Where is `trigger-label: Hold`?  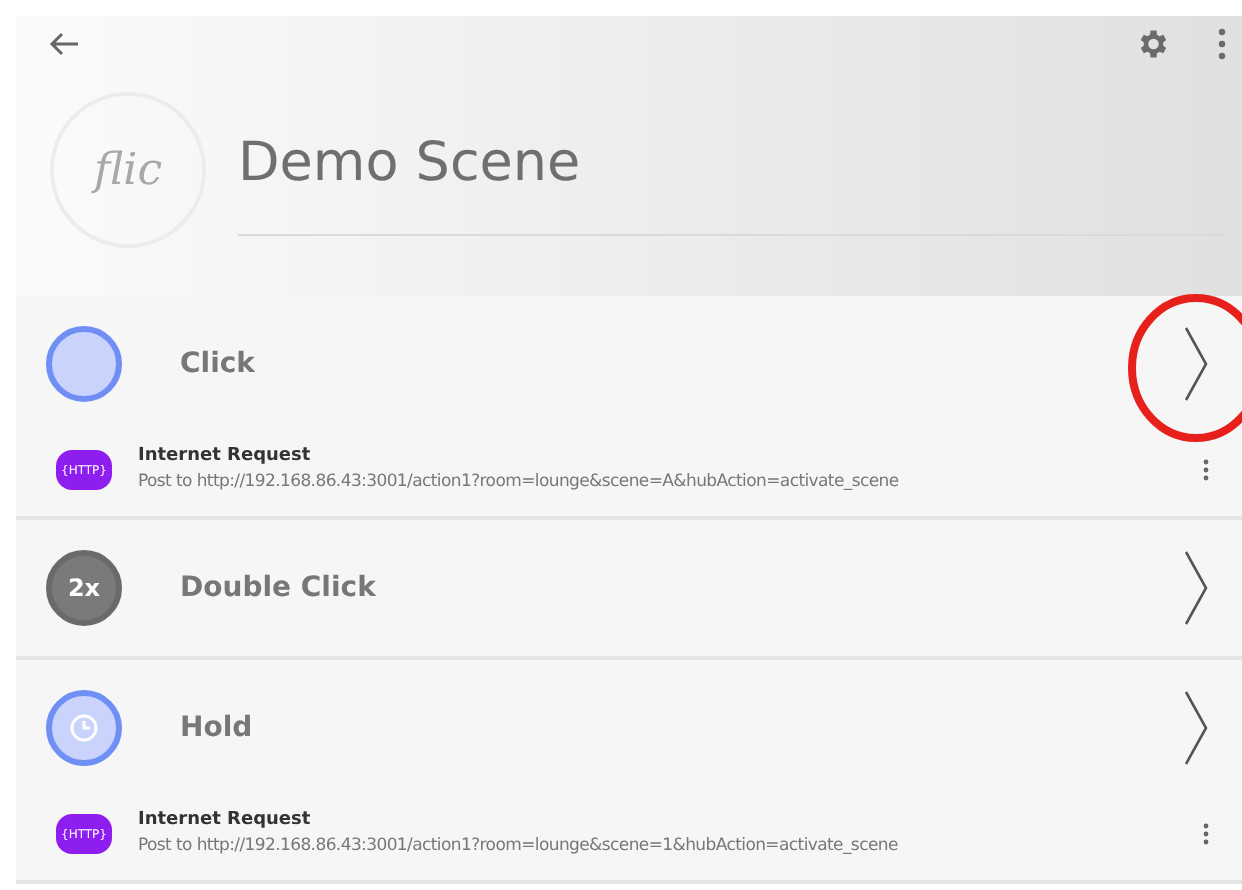 trigger-label: Hold is located at coordinates (217, 728).